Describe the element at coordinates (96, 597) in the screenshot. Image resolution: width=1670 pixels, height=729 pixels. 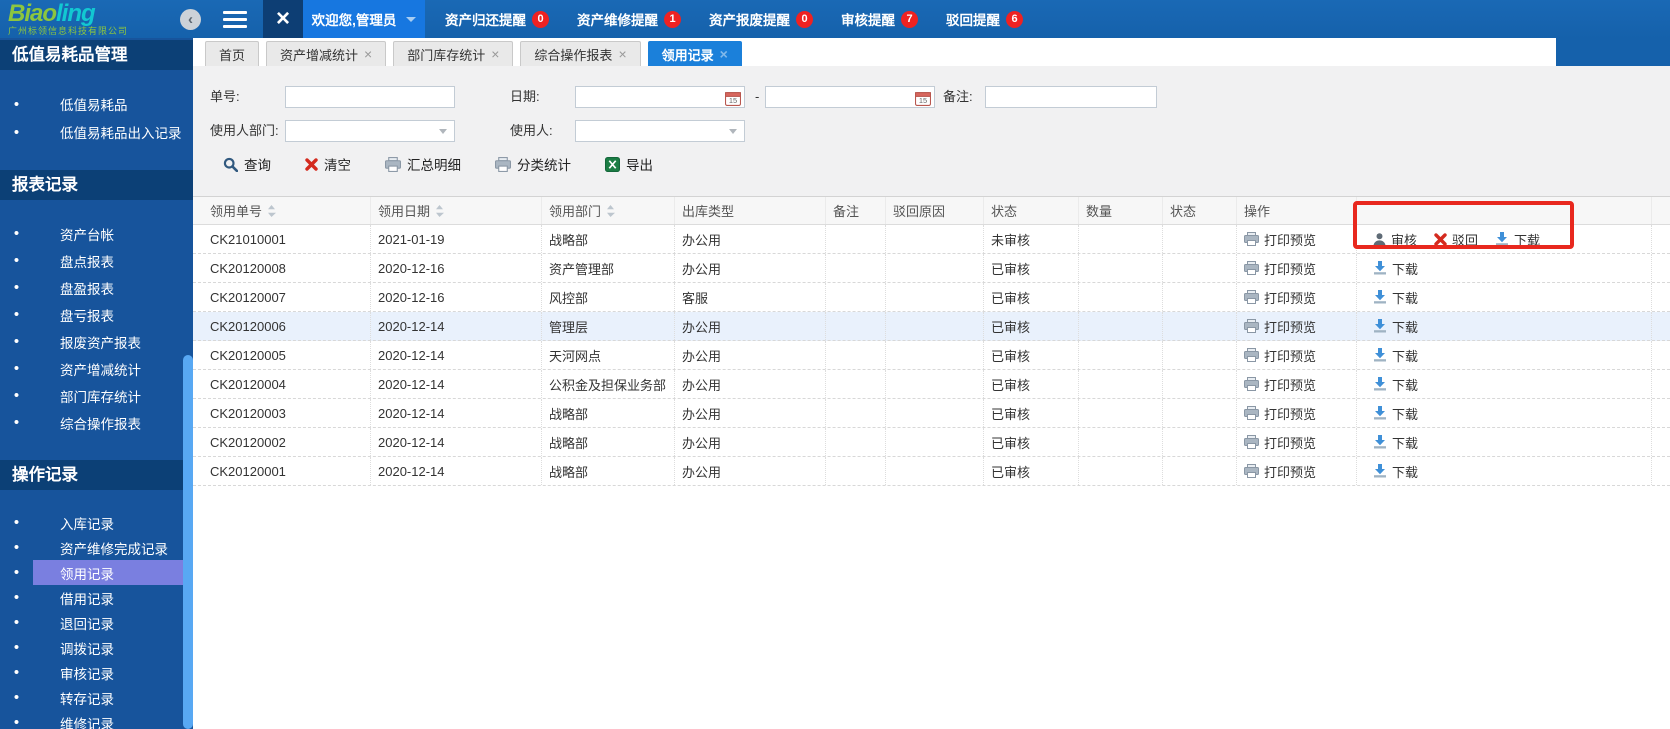
I see `sidebar-item: • 借用记录` at that location.